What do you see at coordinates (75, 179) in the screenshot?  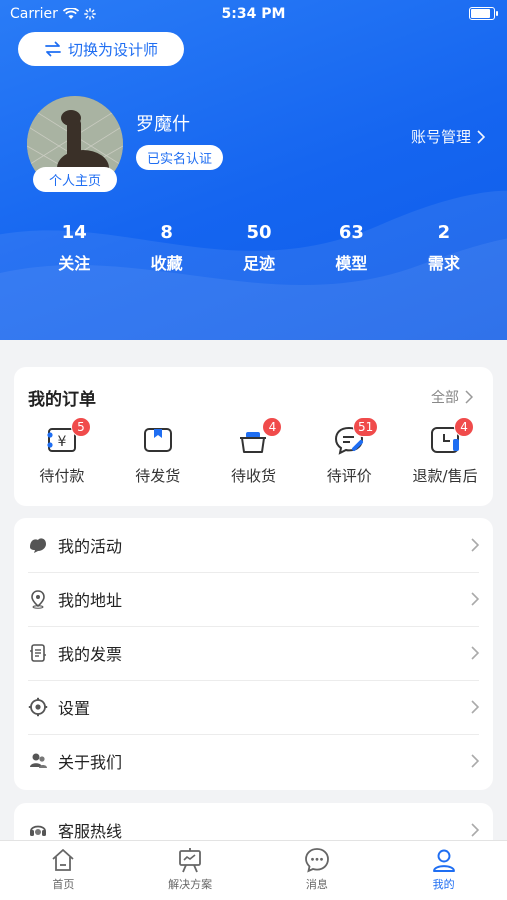 I see `personal-homepage-button: 个人主页` at bounding box center [75, 179].